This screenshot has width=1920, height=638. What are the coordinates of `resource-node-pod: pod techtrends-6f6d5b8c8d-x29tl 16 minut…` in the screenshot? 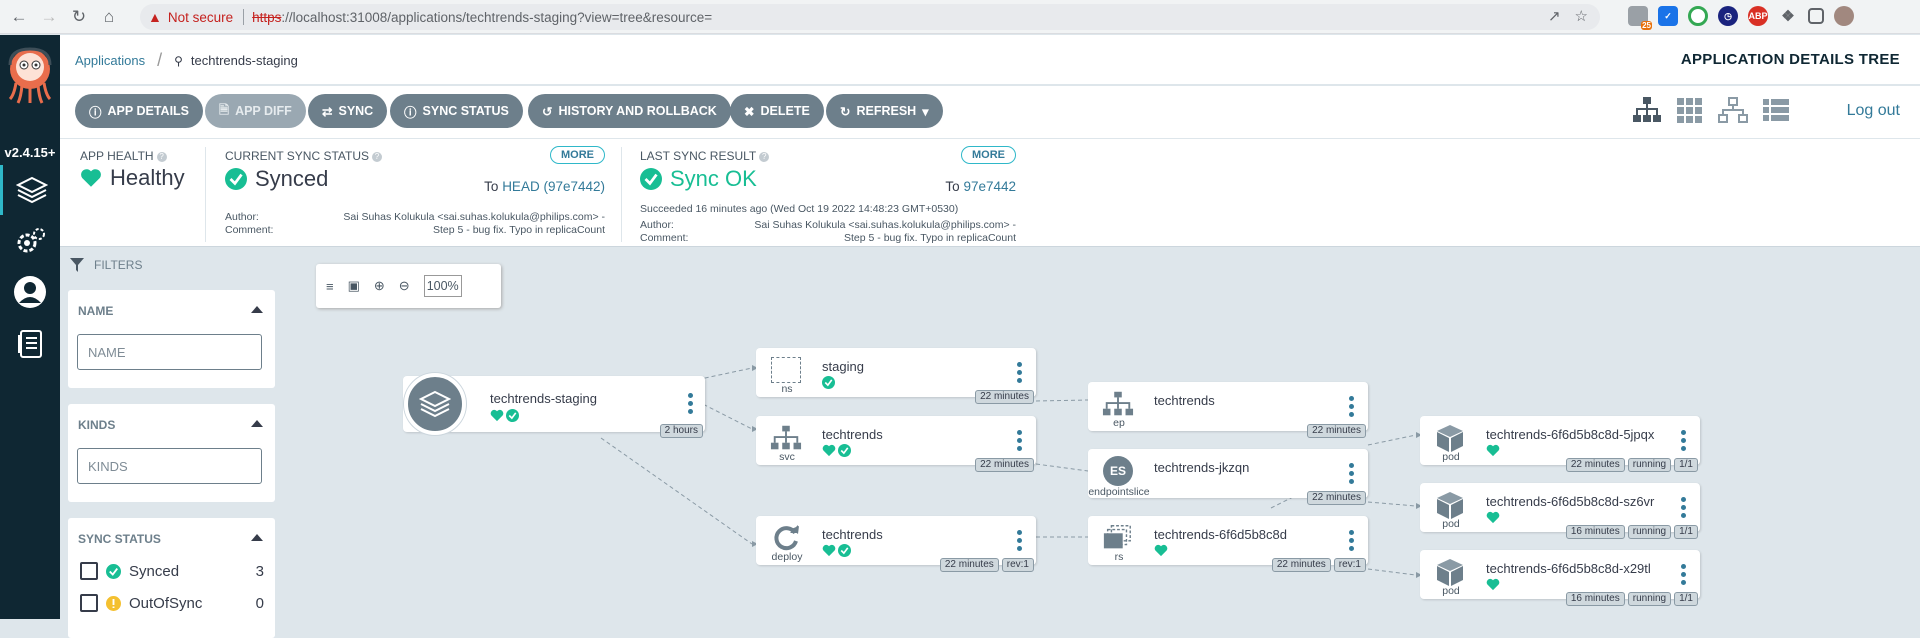 It's located at (1560, 578).